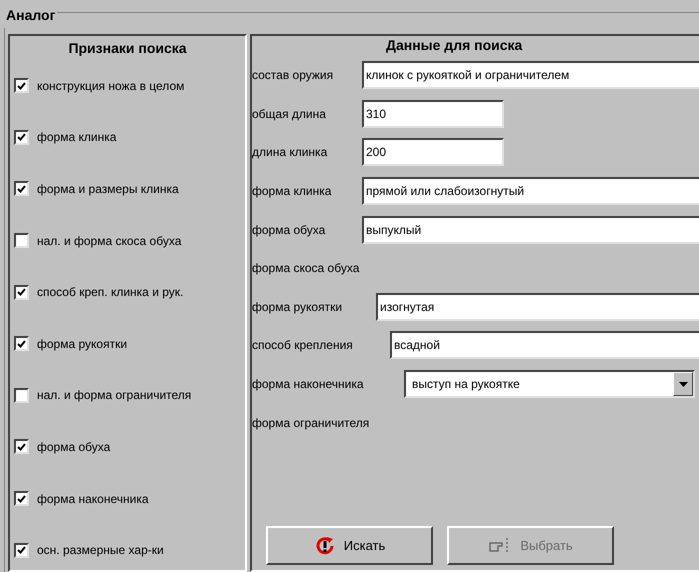 This screenshot has width=699, height=572. I want to click on input-field: клинок с рукояткой и ограничителем, so click(530, 75).